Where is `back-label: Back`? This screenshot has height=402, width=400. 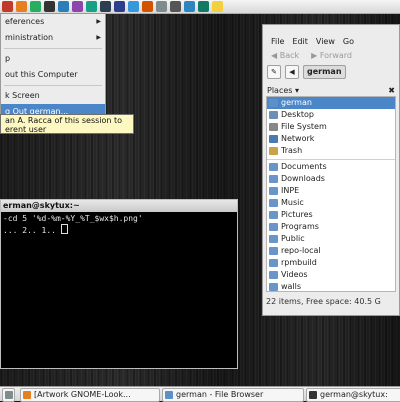
back-label: Back is located at coordinates (289, 55).